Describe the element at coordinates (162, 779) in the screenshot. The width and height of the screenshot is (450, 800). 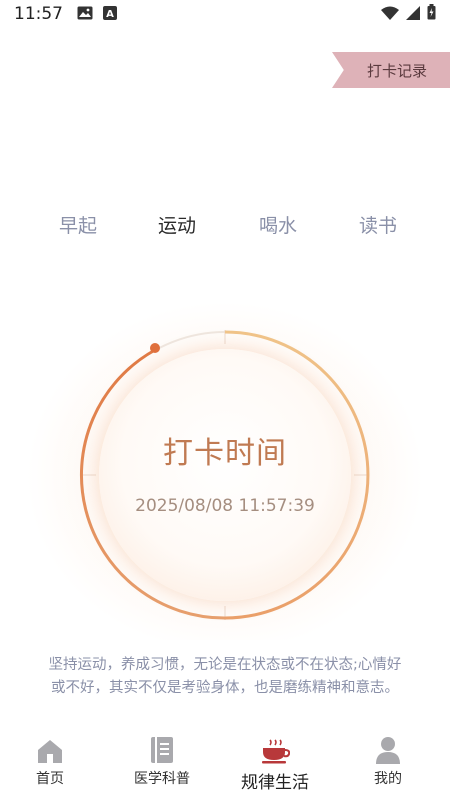
I see `nav-medical-science-label: 医学科普` at that location.